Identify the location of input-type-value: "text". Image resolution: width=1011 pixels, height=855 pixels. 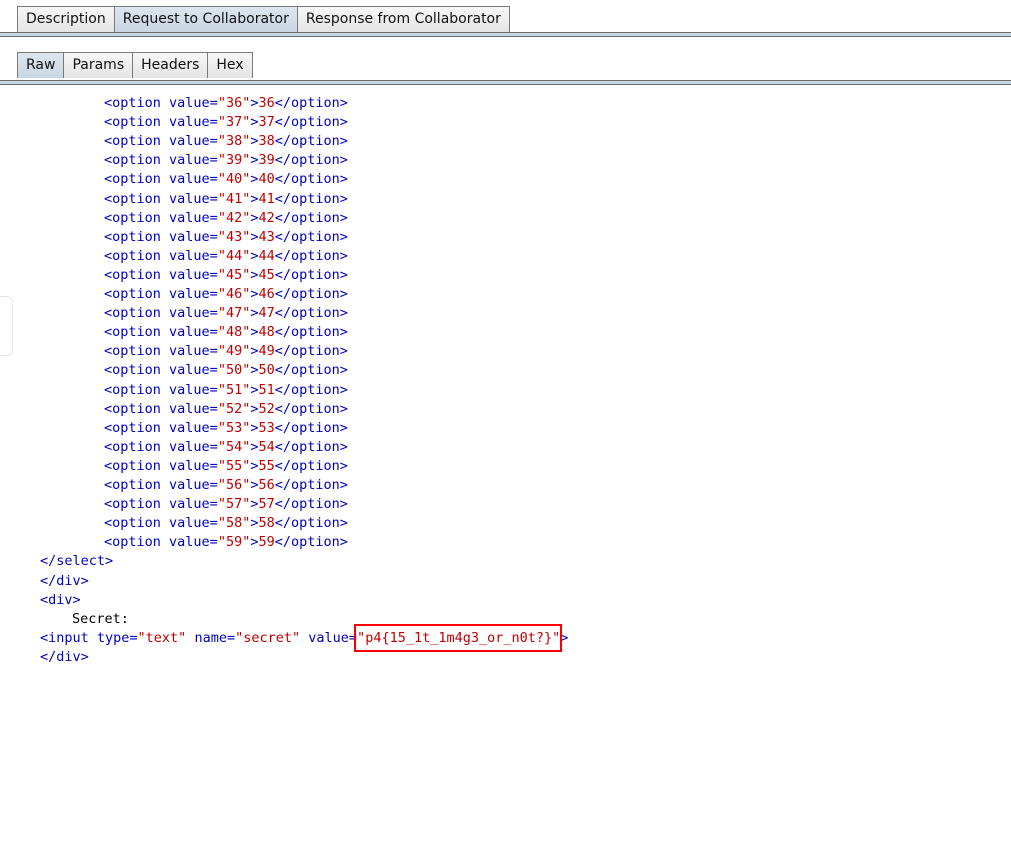
(162, 637).